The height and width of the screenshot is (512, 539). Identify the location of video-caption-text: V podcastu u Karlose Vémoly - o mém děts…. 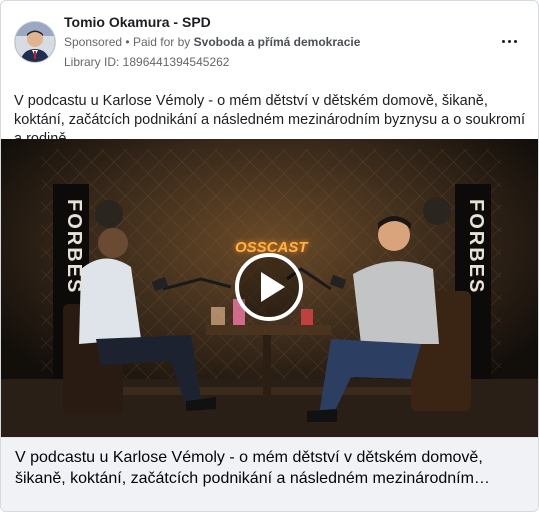
(252, 468).